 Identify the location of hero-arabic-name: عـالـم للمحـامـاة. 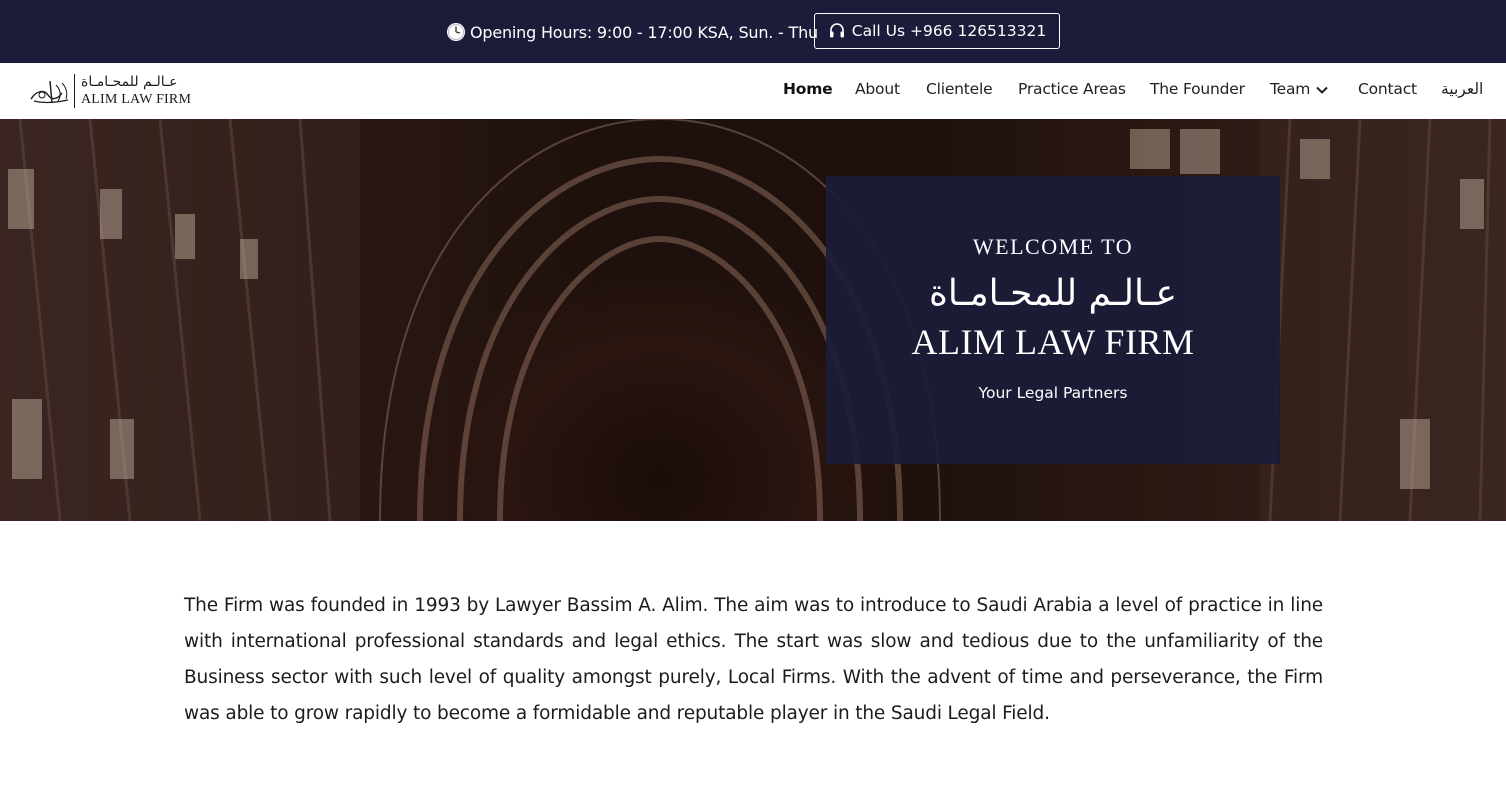
(1053, 293).